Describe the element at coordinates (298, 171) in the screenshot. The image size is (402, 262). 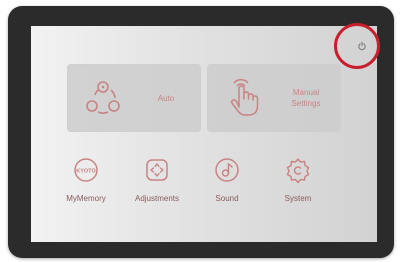
I see `system-gear-icon` at that location.